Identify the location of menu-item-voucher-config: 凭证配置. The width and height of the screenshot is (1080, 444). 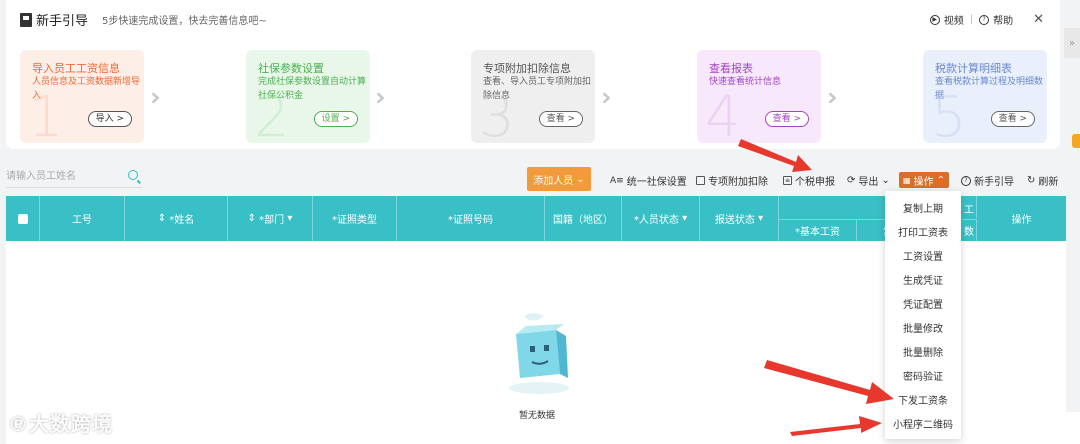
(923, 303).